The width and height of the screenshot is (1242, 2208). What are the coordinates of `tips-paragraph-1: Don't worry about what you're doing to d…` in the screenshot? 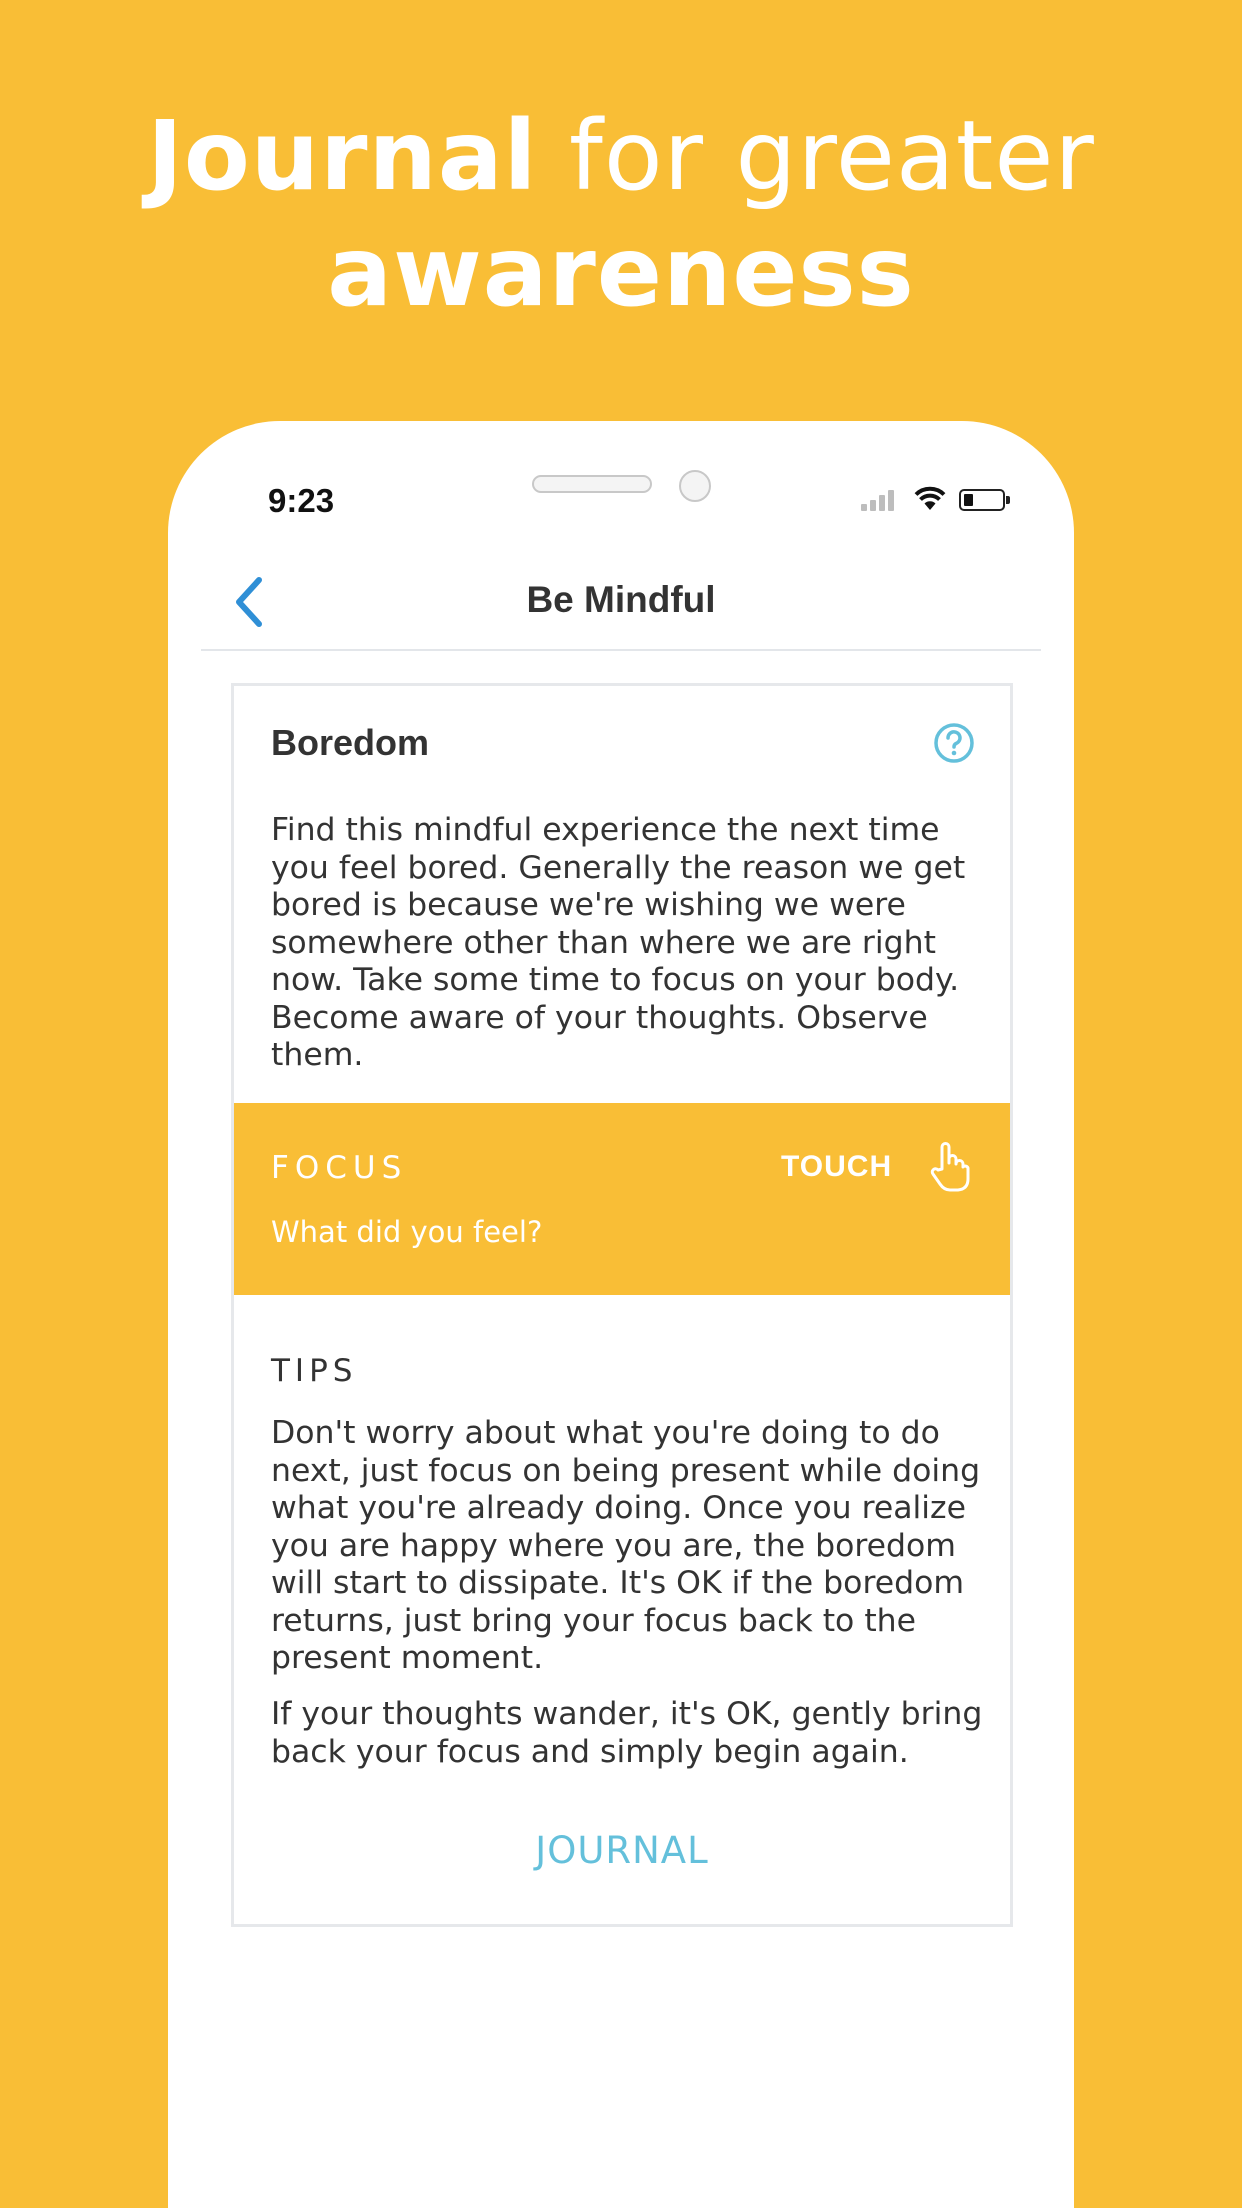 It's located at (626, 1545).